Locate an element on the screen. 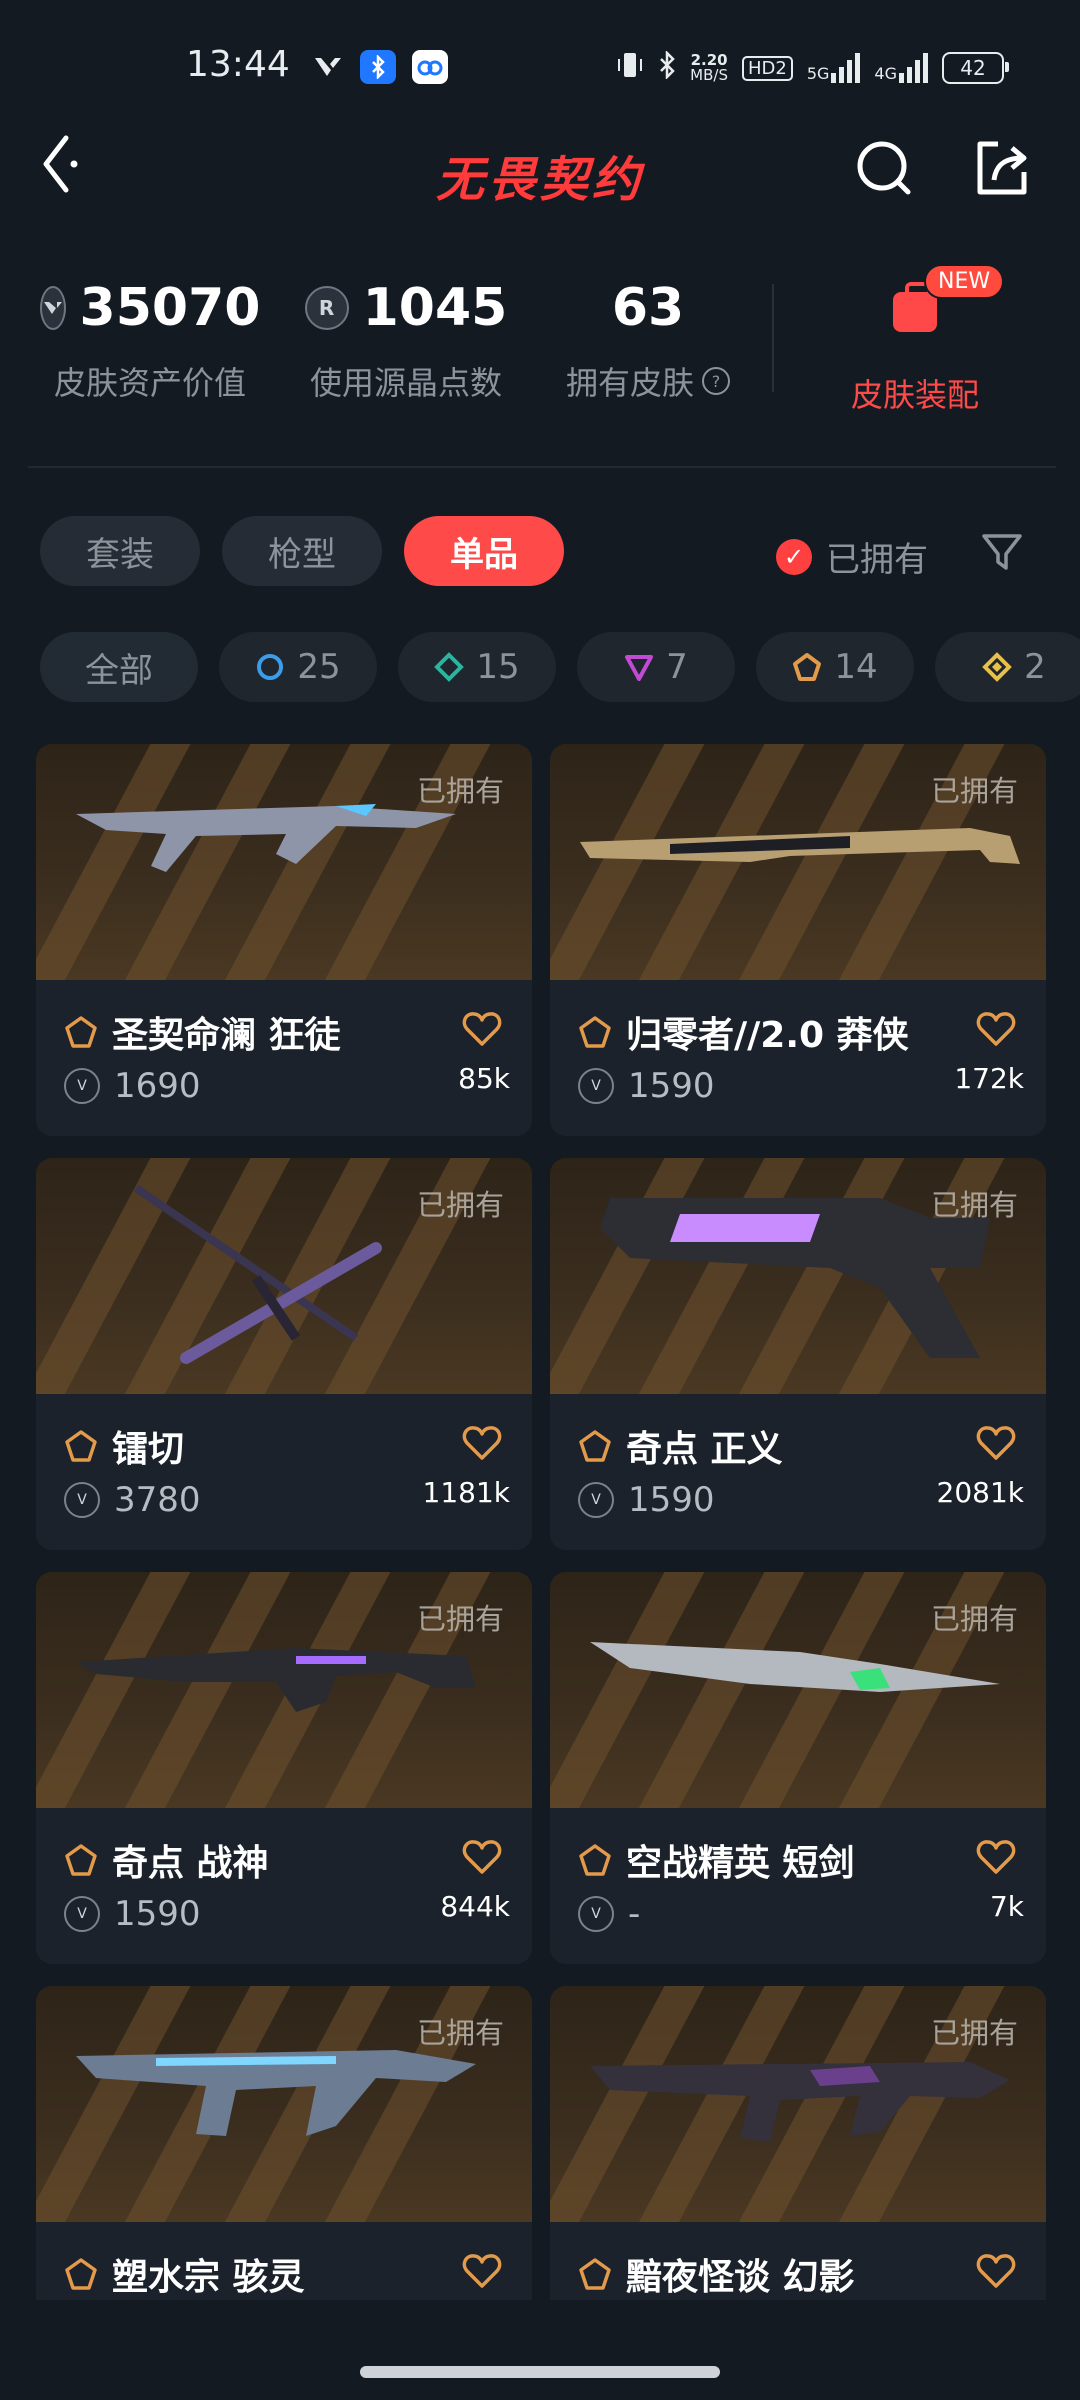  stat-label: 拥有皮肤 is located at coordinates (629, 383).